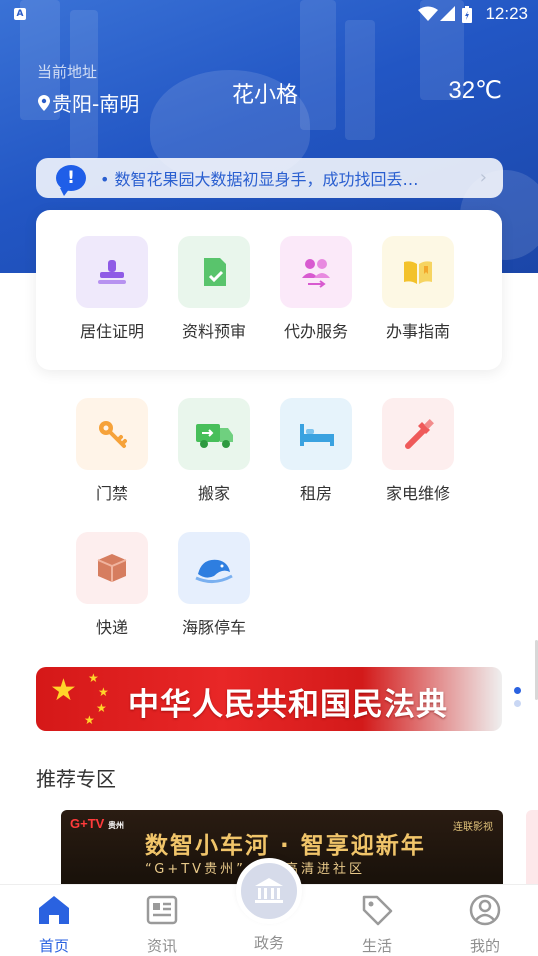 This screenshot has width=538, height=956. I want to click on document-check-icon, so click(214, 272).